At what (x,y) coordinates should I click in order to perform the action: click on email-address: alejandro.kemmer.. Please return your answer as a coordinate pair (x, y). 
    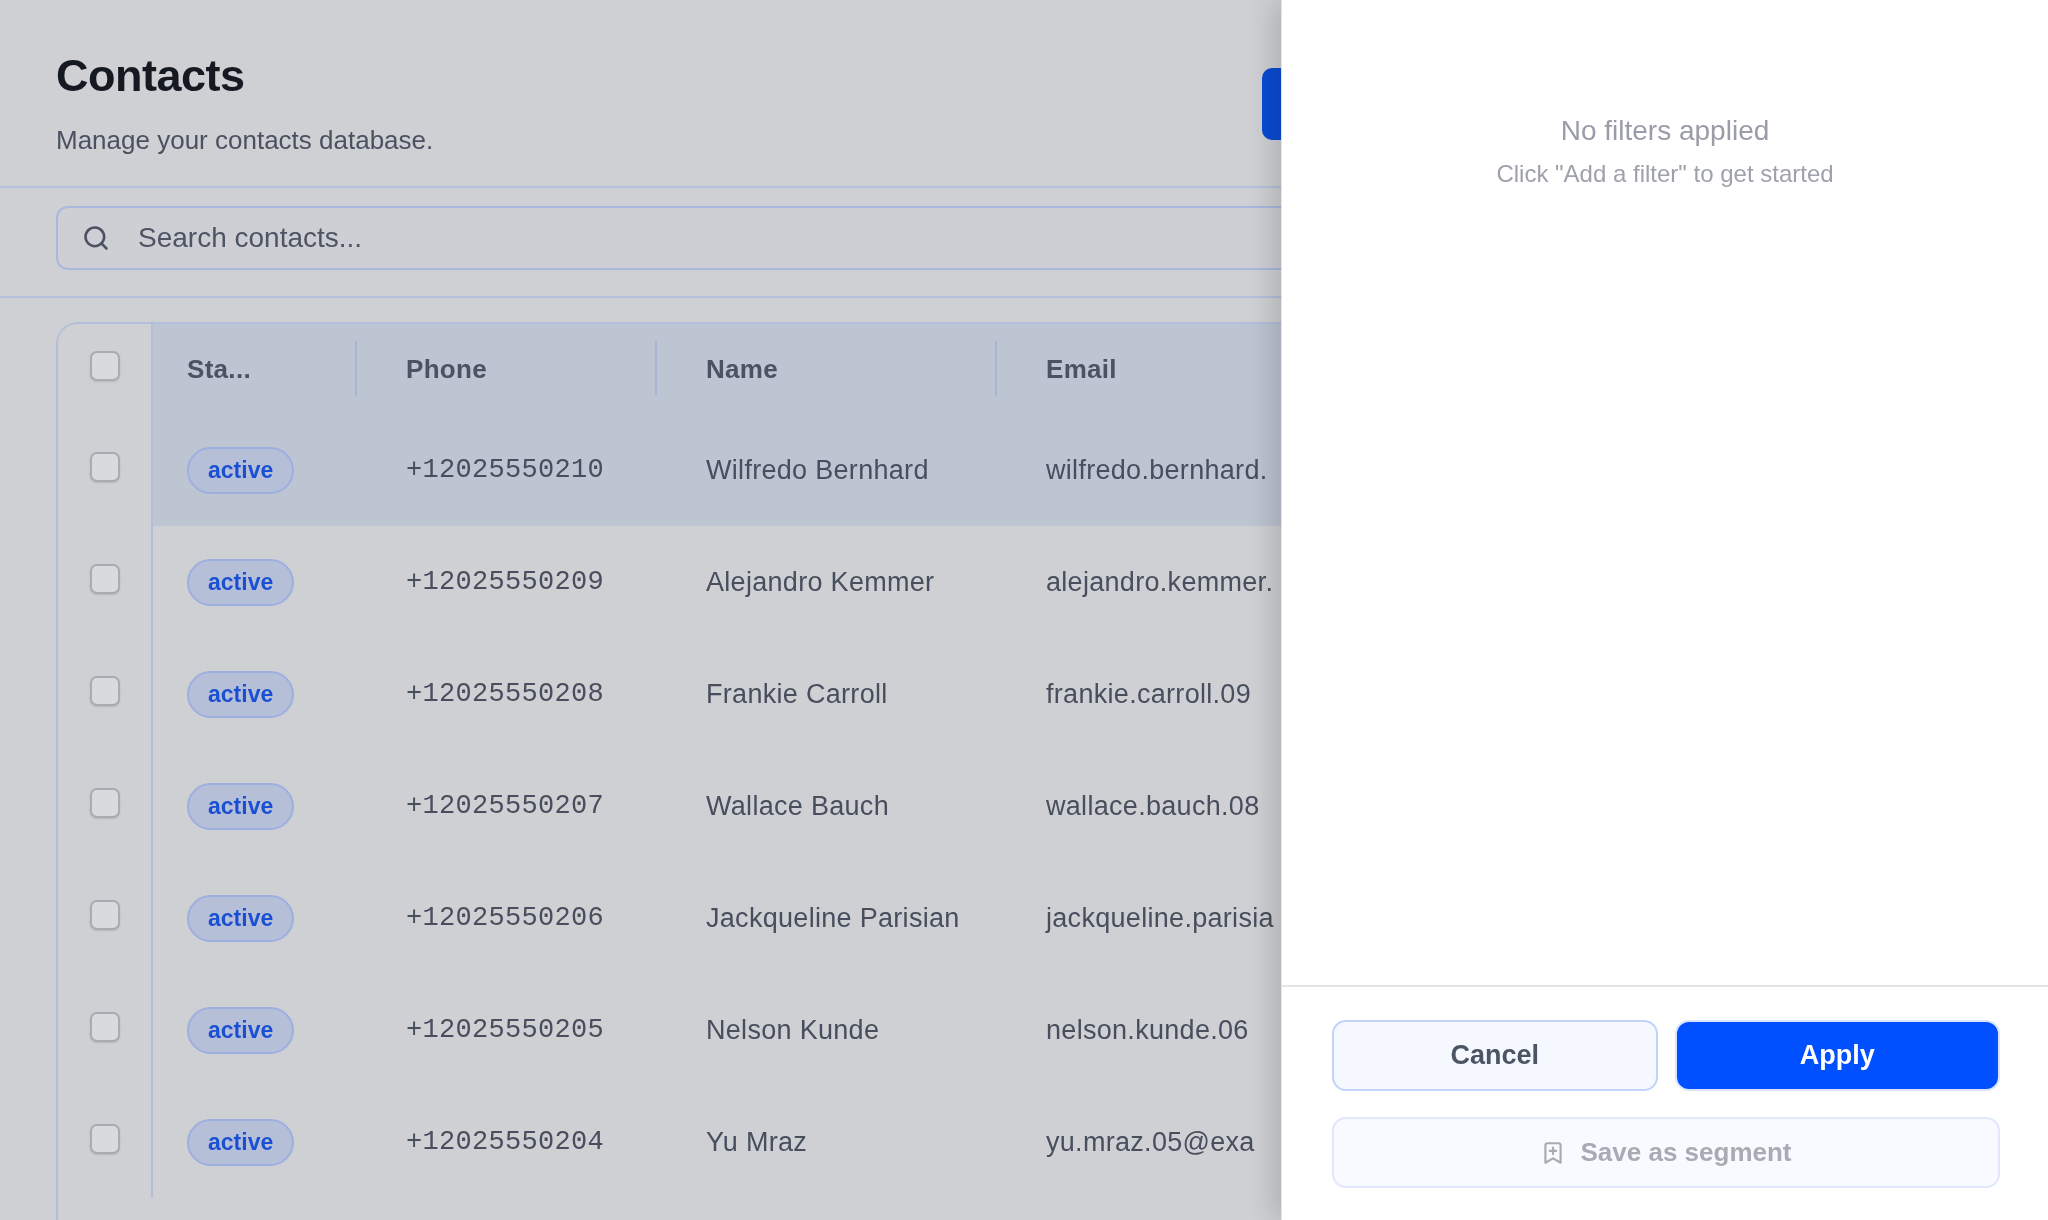
    Looking at the image, I should click on (1160, 582).